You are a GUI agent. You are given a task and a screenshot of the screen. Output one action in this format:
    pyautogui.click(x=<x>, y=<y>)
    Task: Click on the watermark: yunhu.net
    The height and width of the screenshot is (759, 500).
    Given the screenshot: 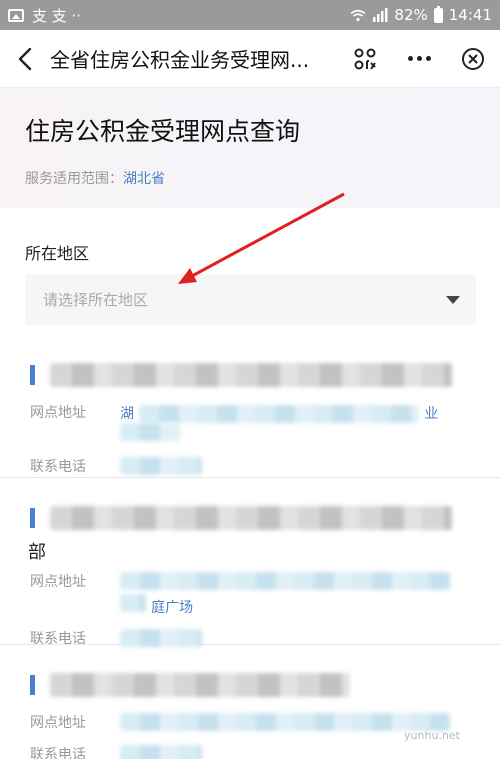 What is the action you would take?
    pyautogui.click(x=432, y=735)
    